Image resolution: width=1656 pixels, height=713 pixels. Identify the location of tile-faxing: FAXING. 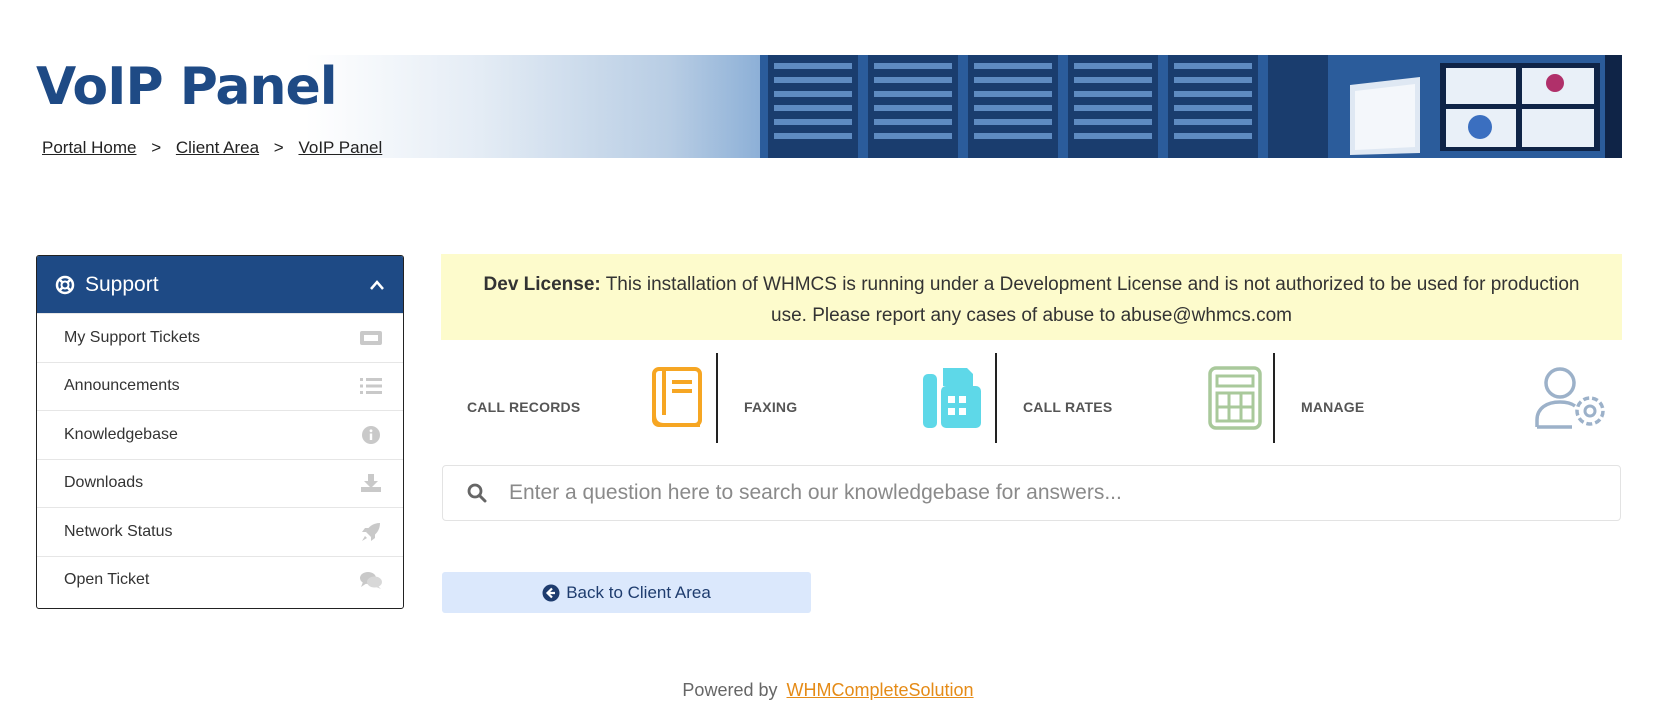
(856, 398).